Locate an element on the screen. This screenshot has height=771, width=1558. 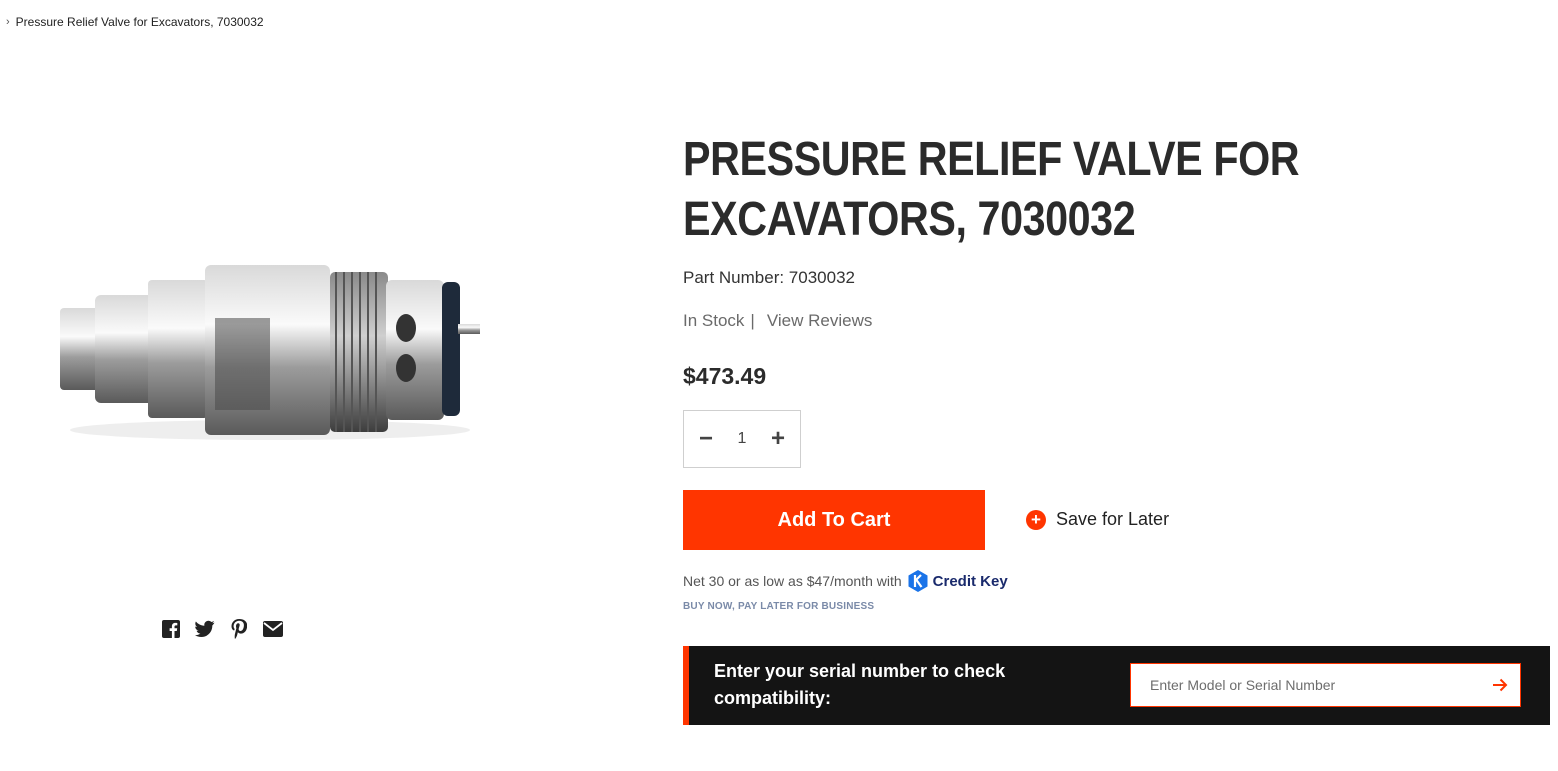
view-reviews-link: View Reviews is located at coordinates (820, 321).